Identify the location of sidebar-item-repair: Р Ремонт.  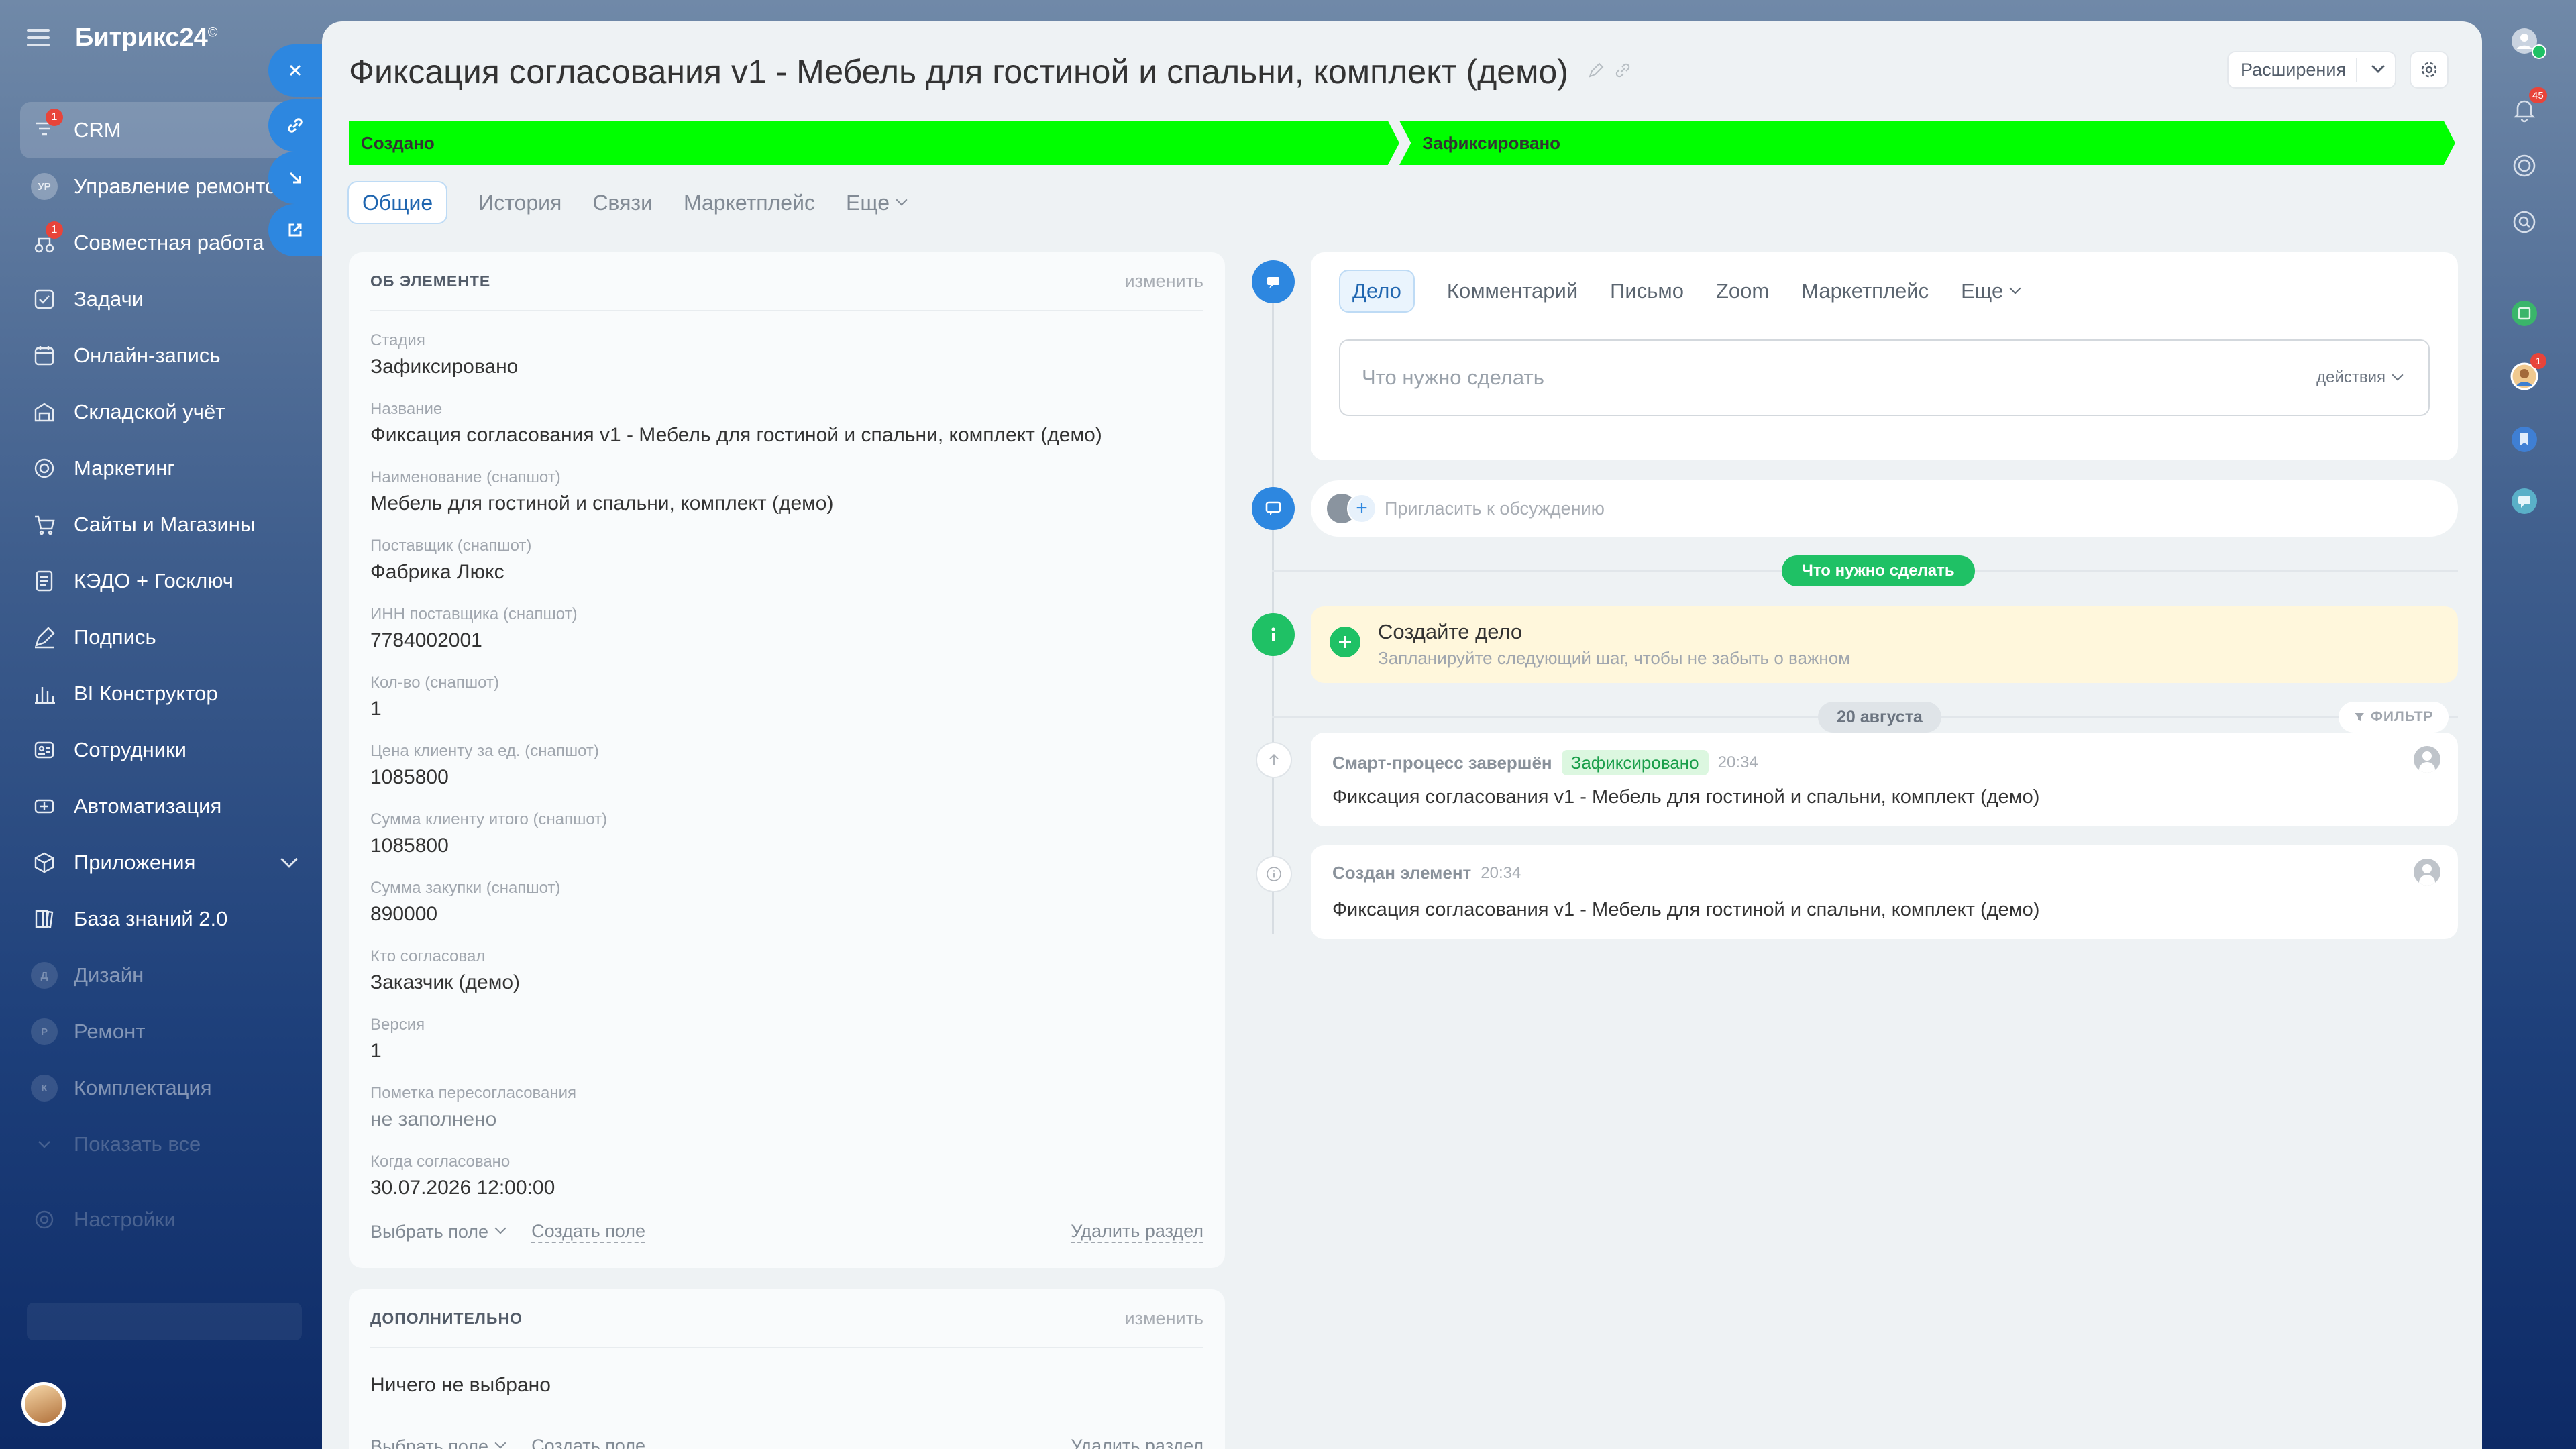
(164, 1032).